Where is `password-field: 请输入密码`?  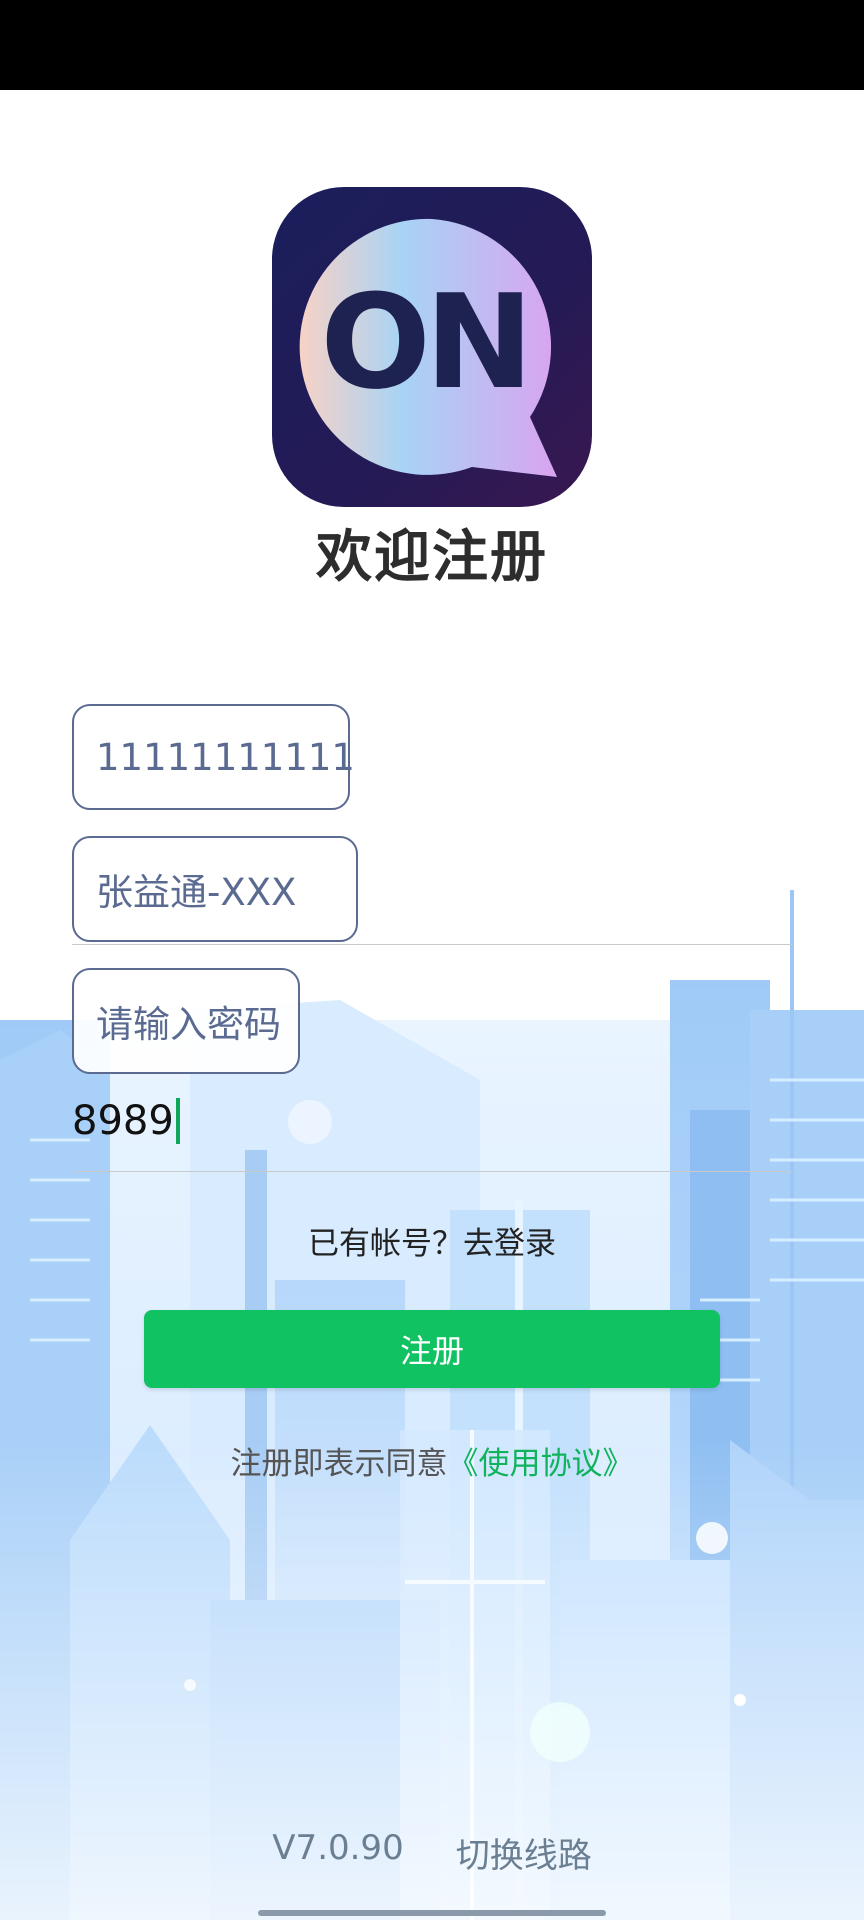
password-field: 请输入密码 is located at coordinates (186, 1021).